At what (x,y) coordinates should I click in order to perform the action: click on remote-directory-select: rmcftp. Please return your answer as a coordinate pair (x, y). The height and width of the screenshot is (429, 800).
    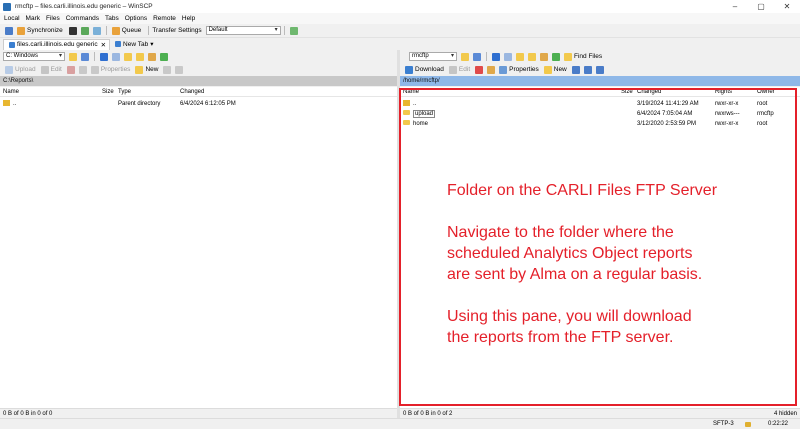
    Looking at the image, I should click on (433, 56).